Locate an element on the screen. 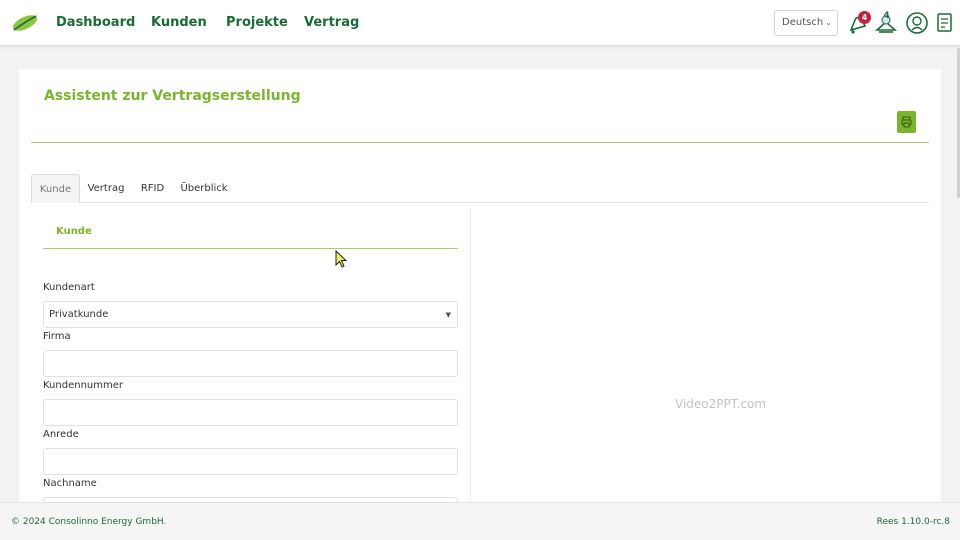  chevron-down-icon: ⌄ is located at coordinates (828, 22).